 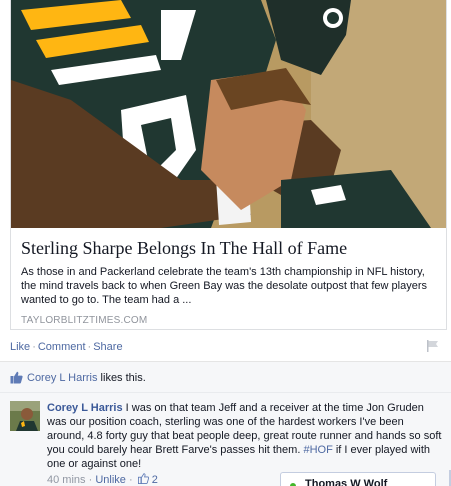 What do you see at coordinates (62, 378) in the screenshot?
I see `liker-name-link: Corey L Harris` at bounding box center [62, 378].